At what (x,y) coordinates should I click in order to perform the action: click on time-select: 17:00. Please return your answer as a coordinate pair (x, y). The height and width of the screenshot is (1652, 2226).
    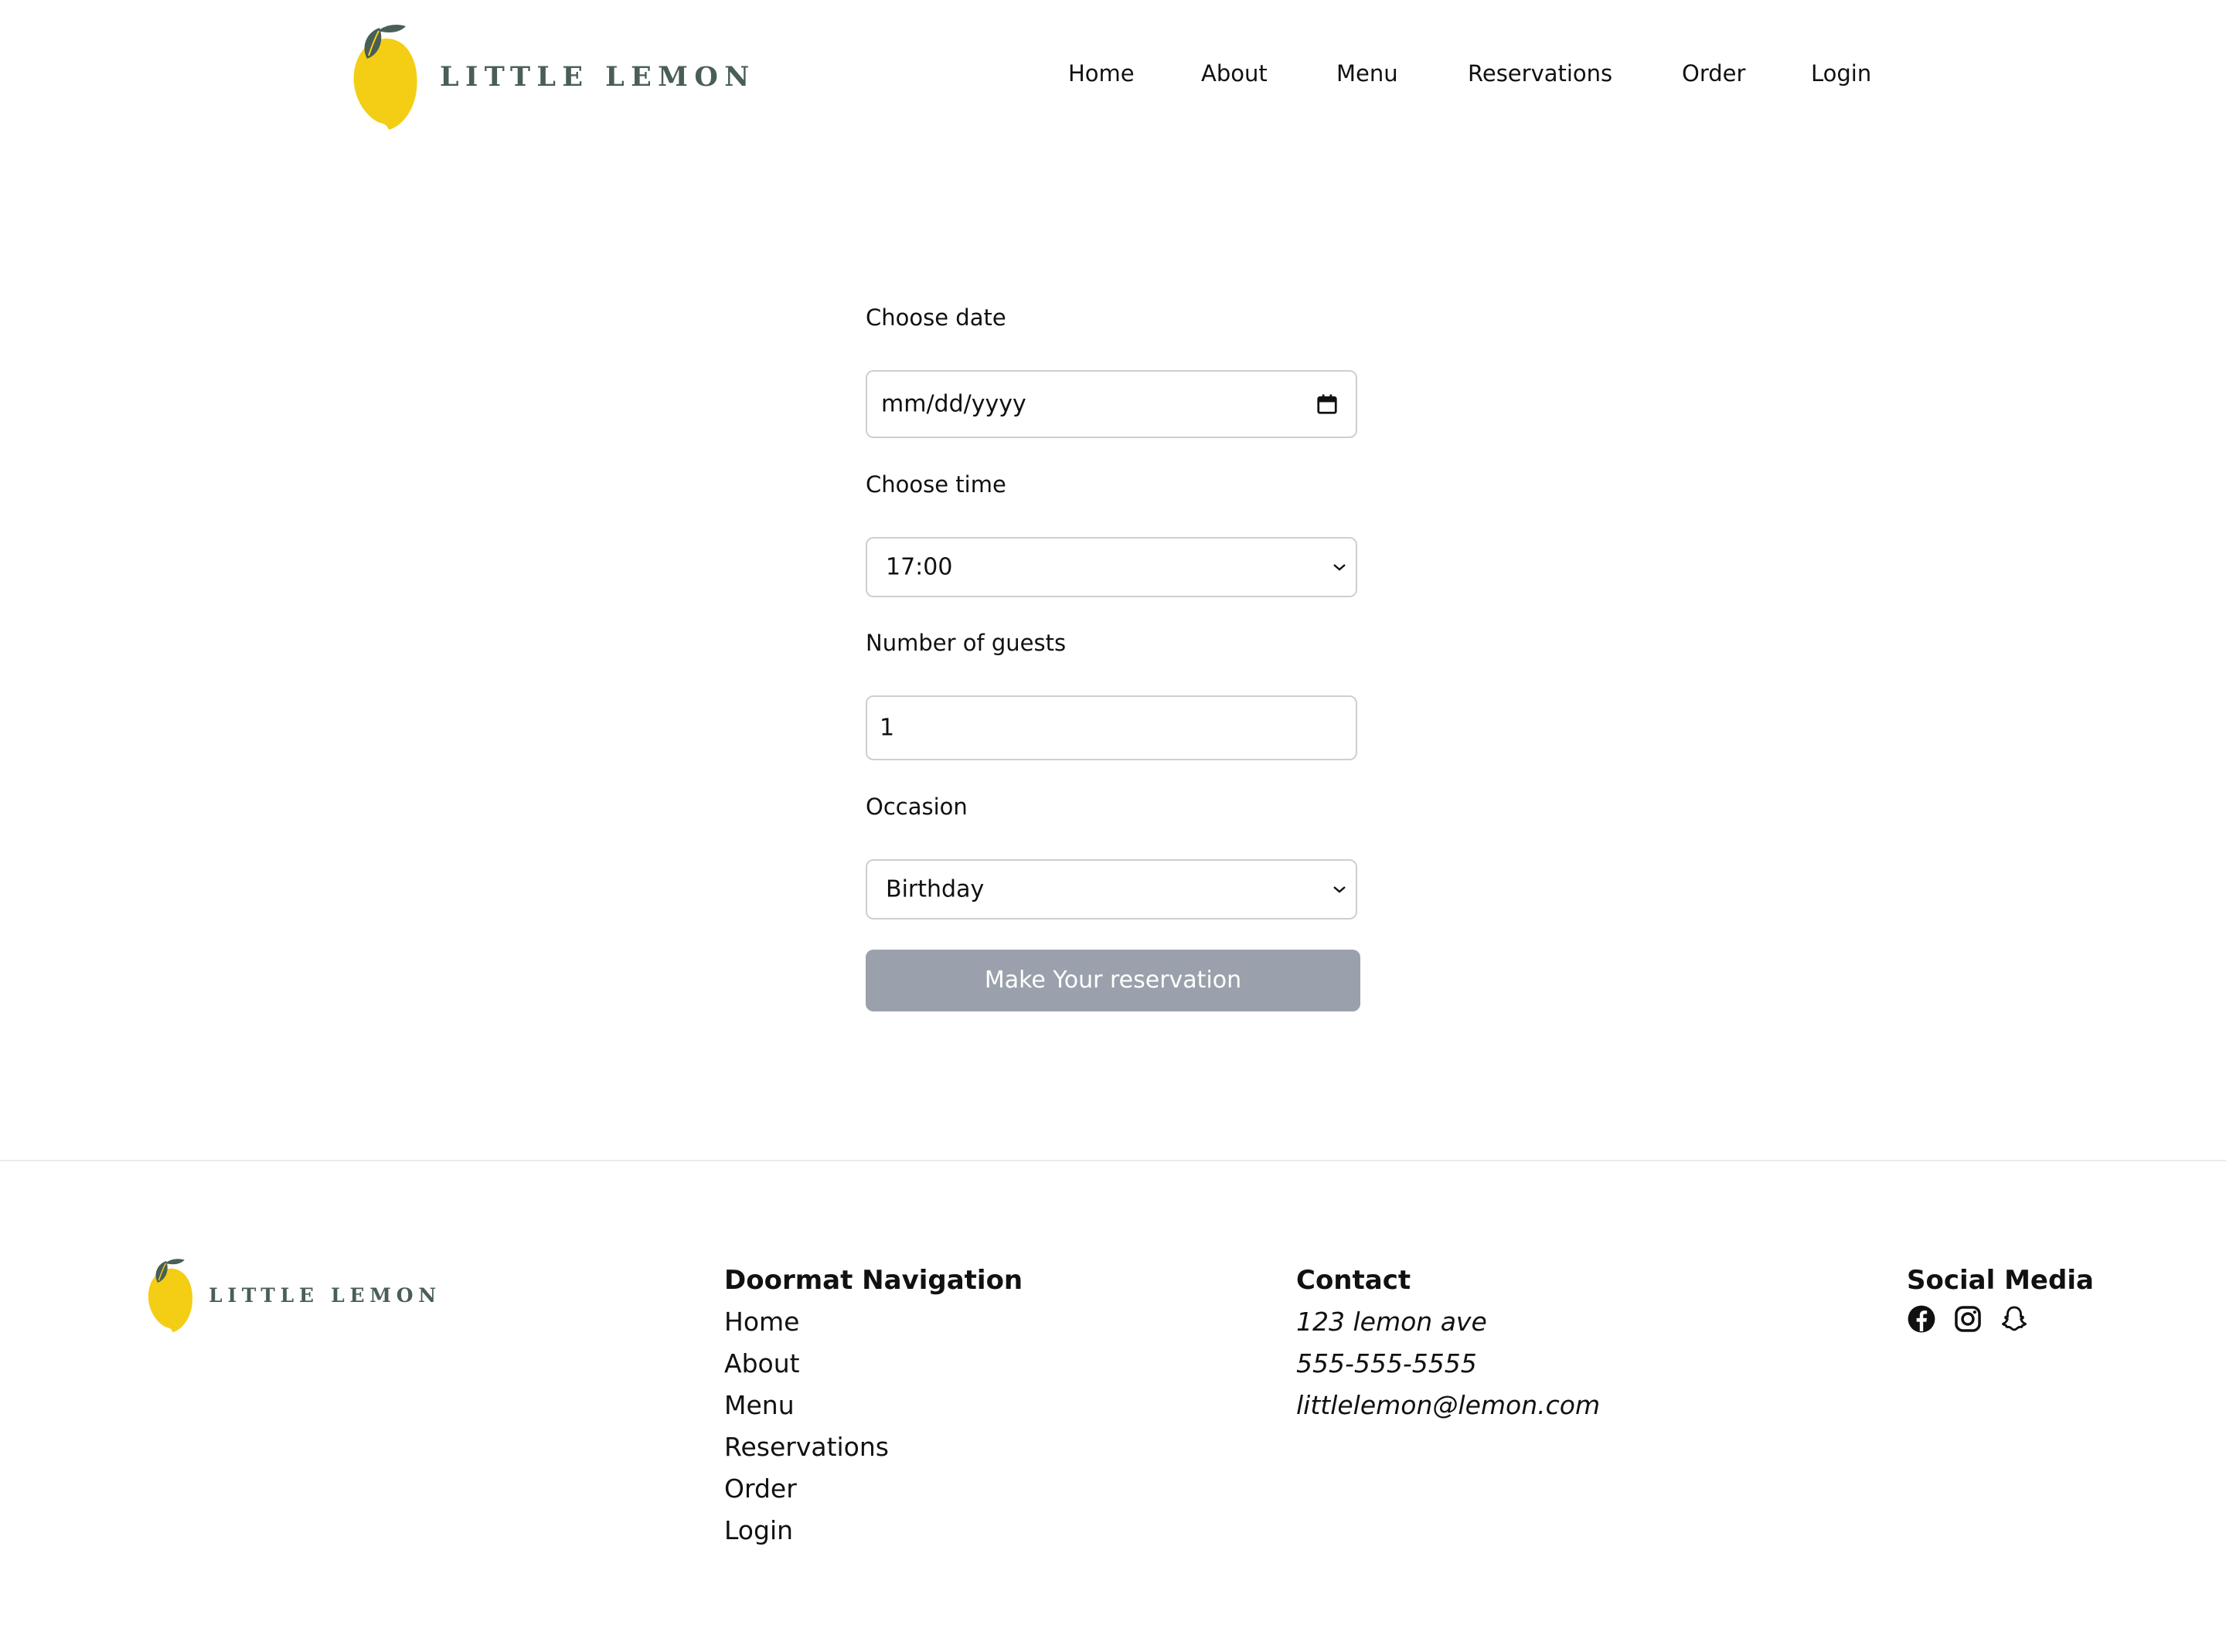
    Looking at the image, I should click on (1111, 567).